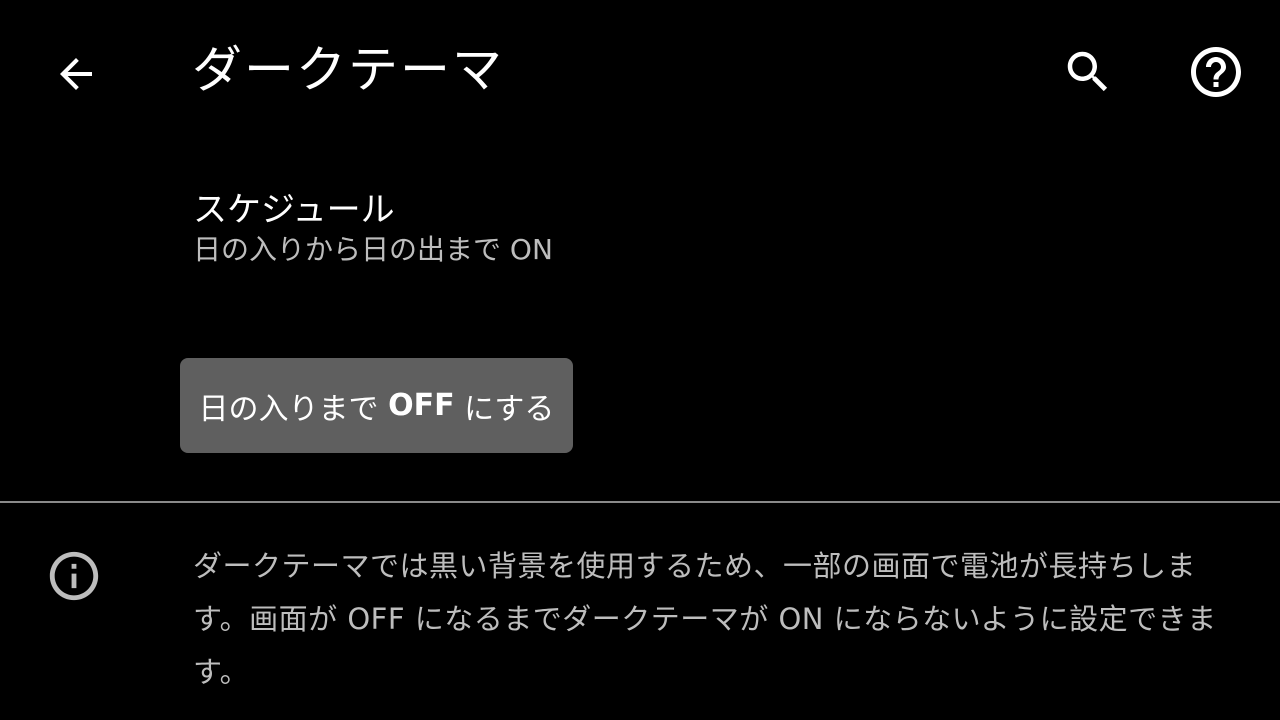 The image size is (1280, 720). Describe the element at coordinates (293, 409) in the screenshot. I see `button-label-prefix: 日の入りまで` at that location.